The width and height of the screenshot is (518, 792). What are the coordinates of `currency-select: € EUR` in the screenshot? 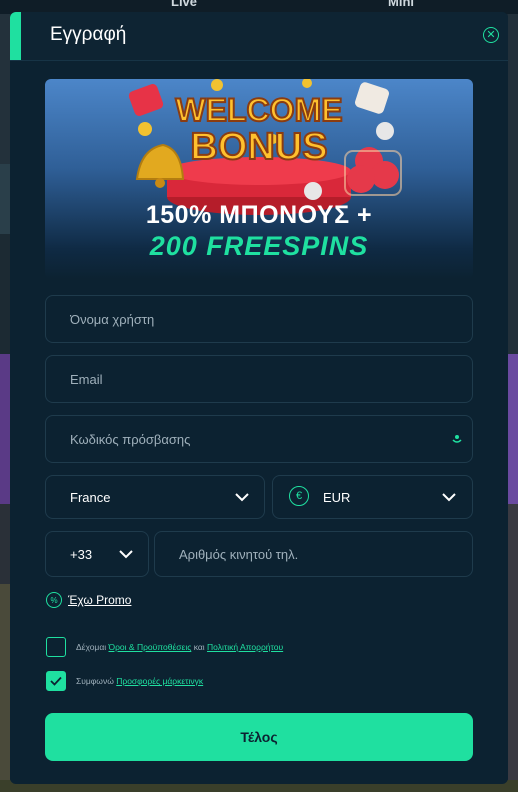 It's located at (372, 497).